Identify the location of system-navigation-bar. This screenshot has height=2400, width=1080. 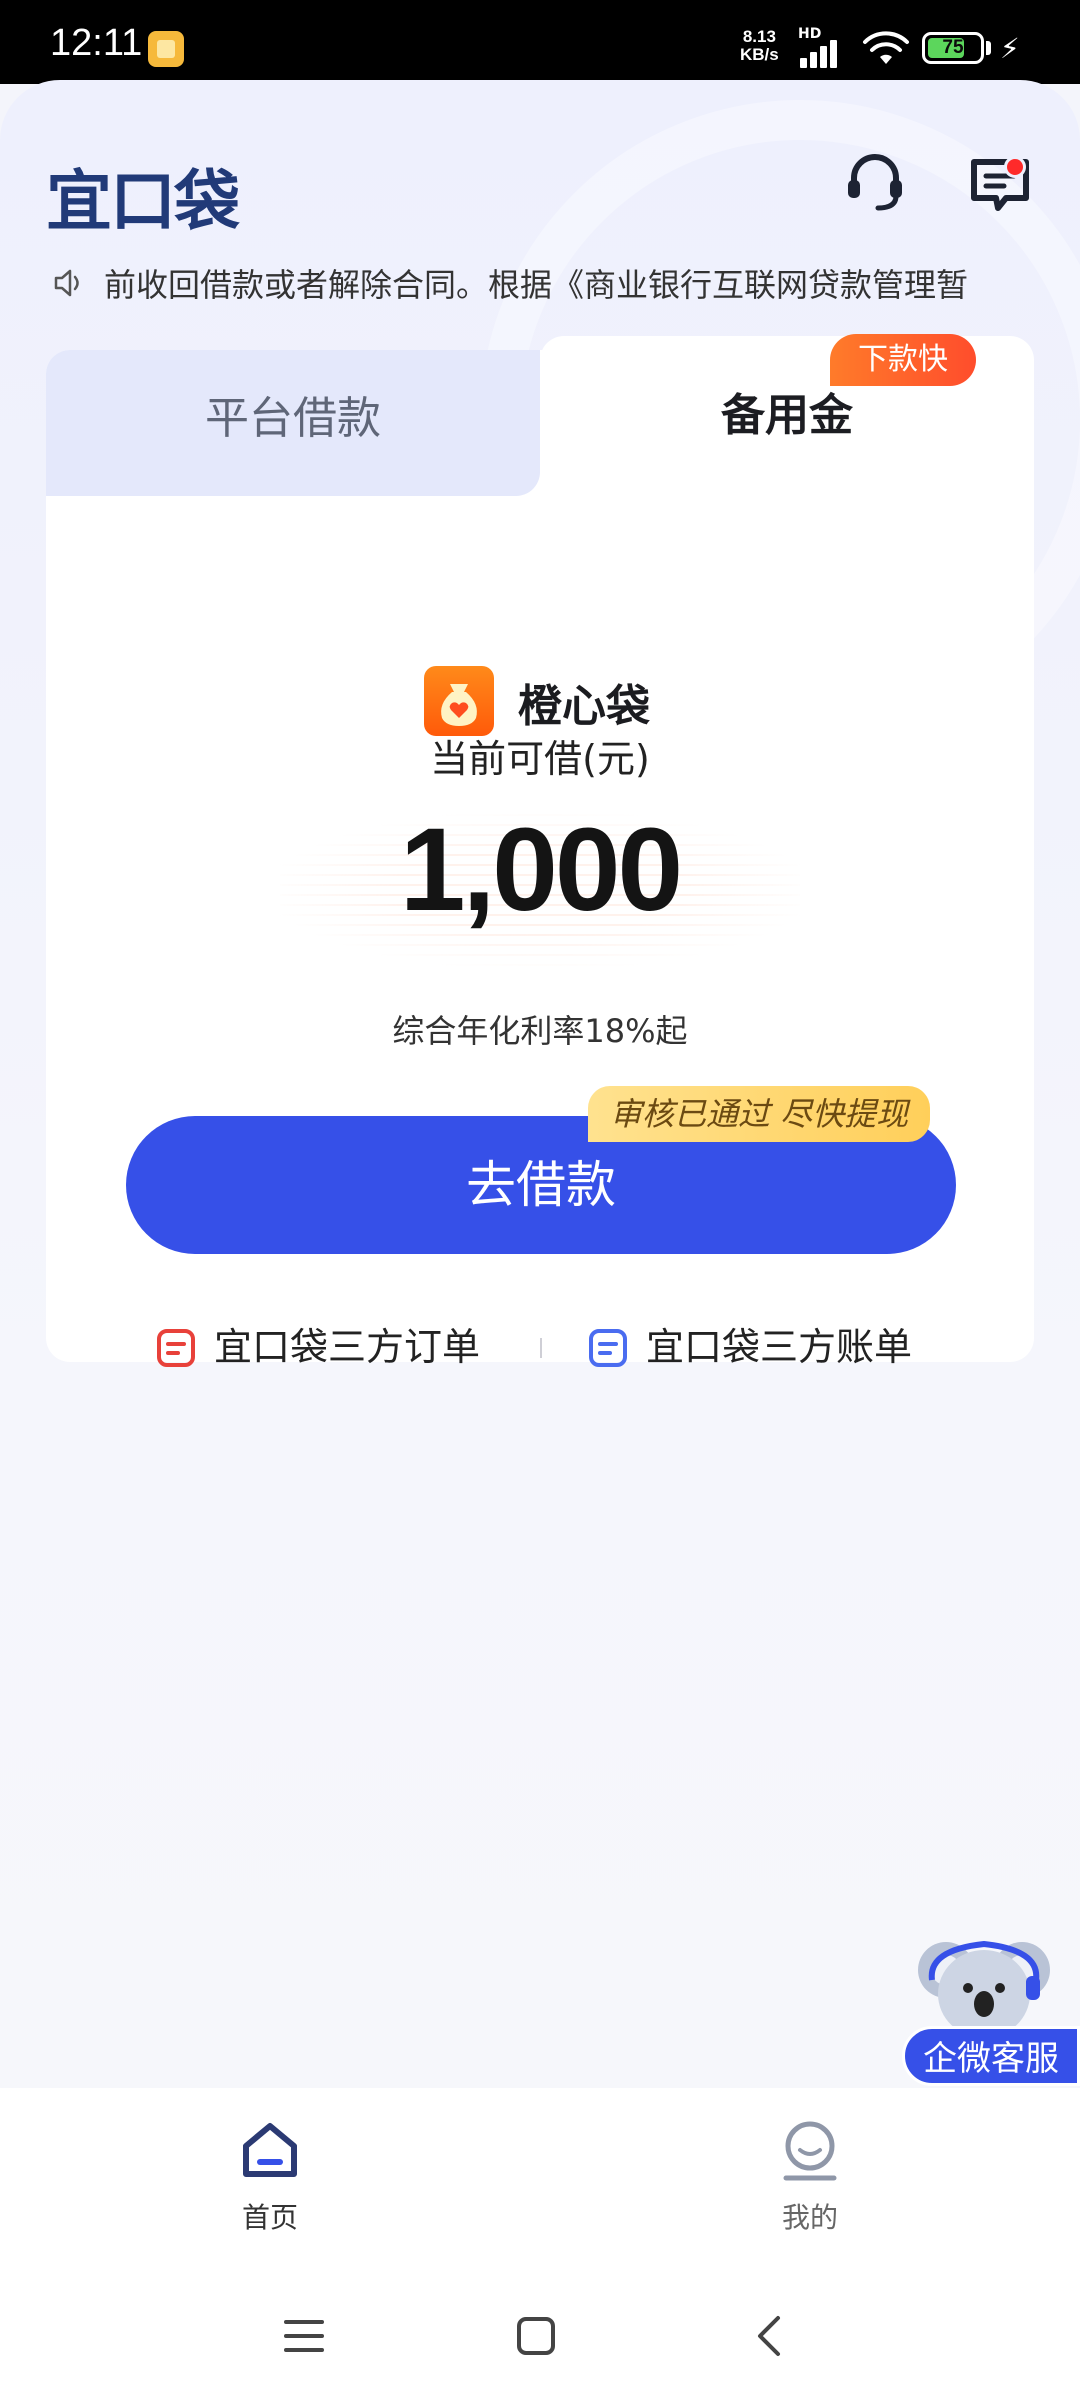
(540, 2334).